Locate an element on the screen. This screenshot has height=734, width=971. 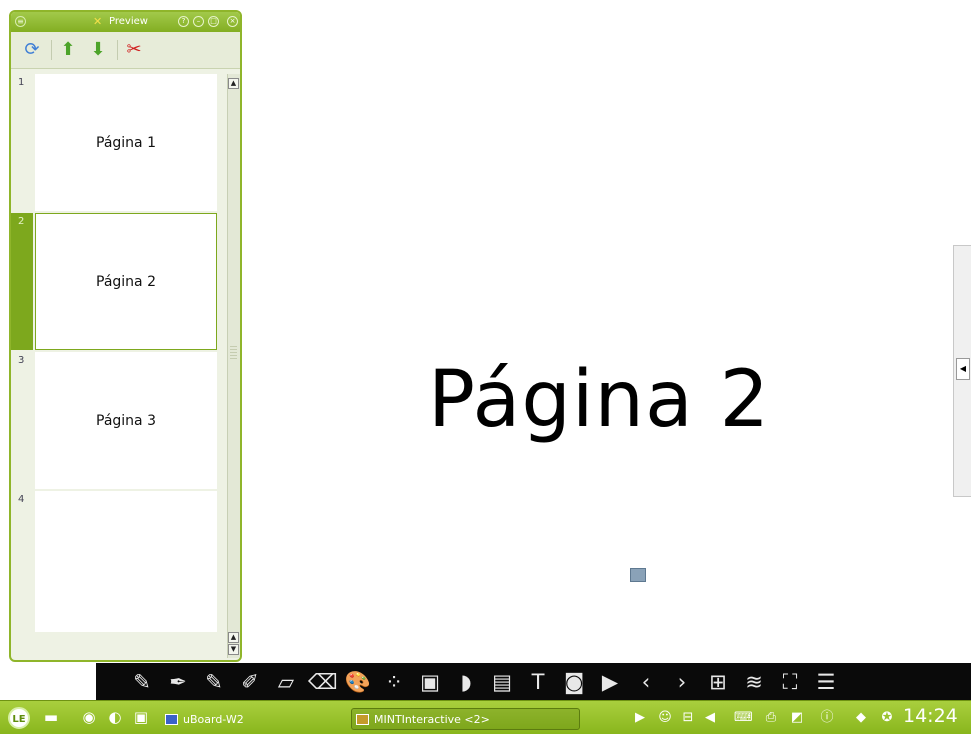
preview-title-bar: ≡ ✕ Preview ? – □ × is located at coordinates (125, 22).